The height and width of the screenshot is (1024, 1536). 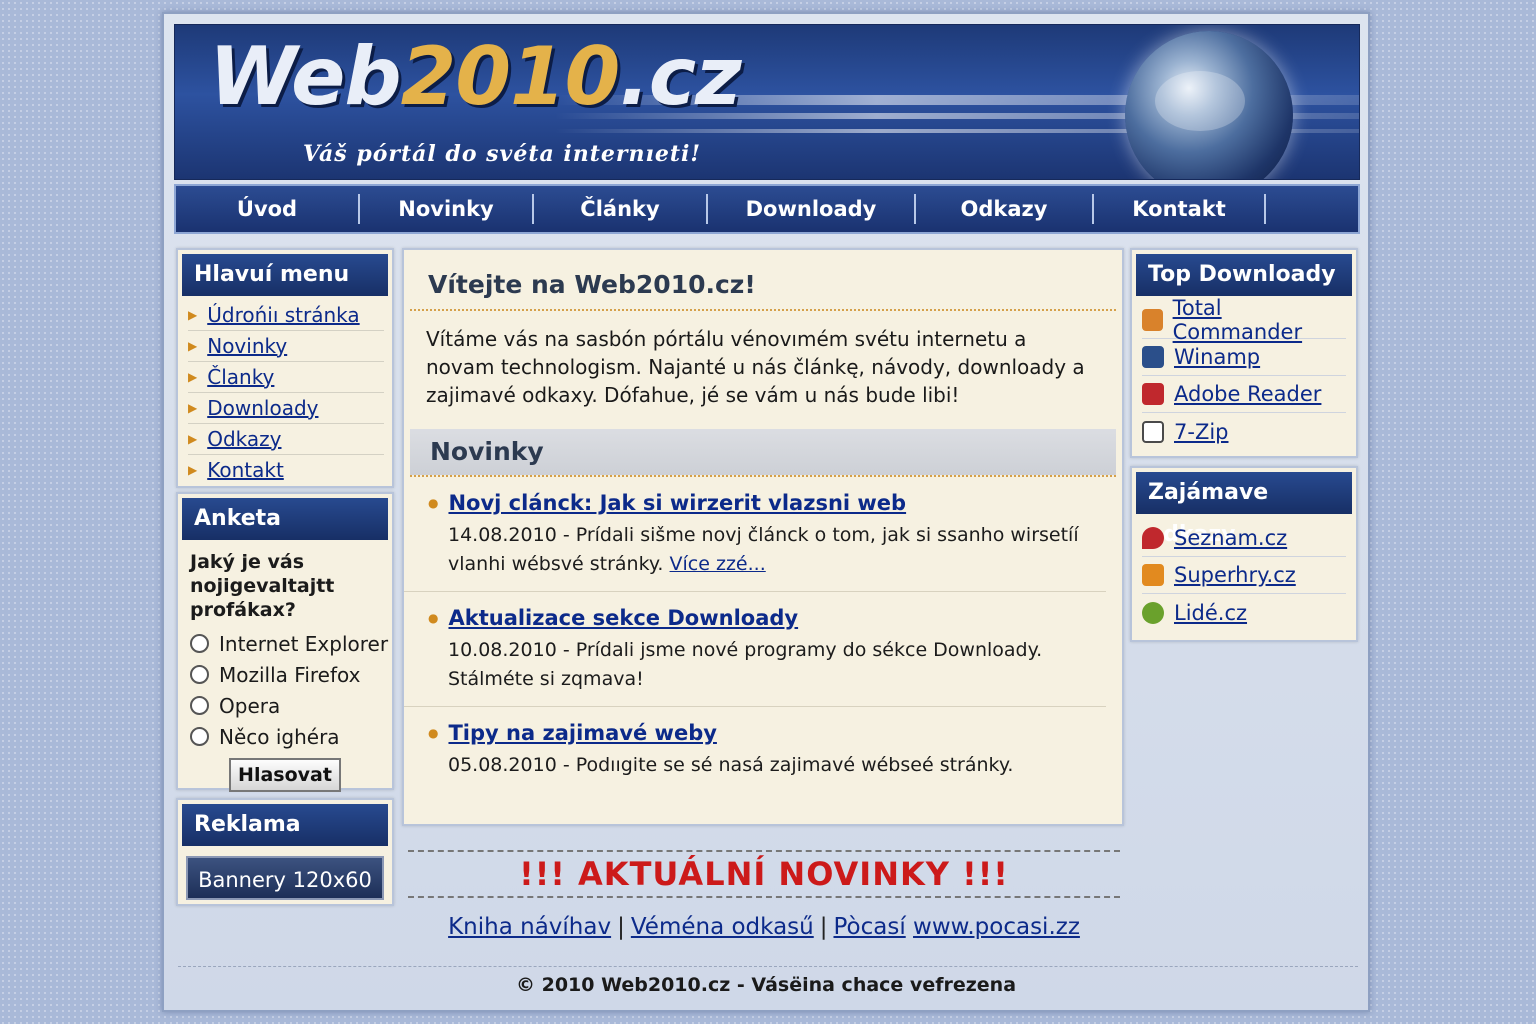 What do you see at coordinates (1005, 209) in the screenshot?
I see `nav-item-odkazy: Odkazy` at bounding box center [1005, 209].